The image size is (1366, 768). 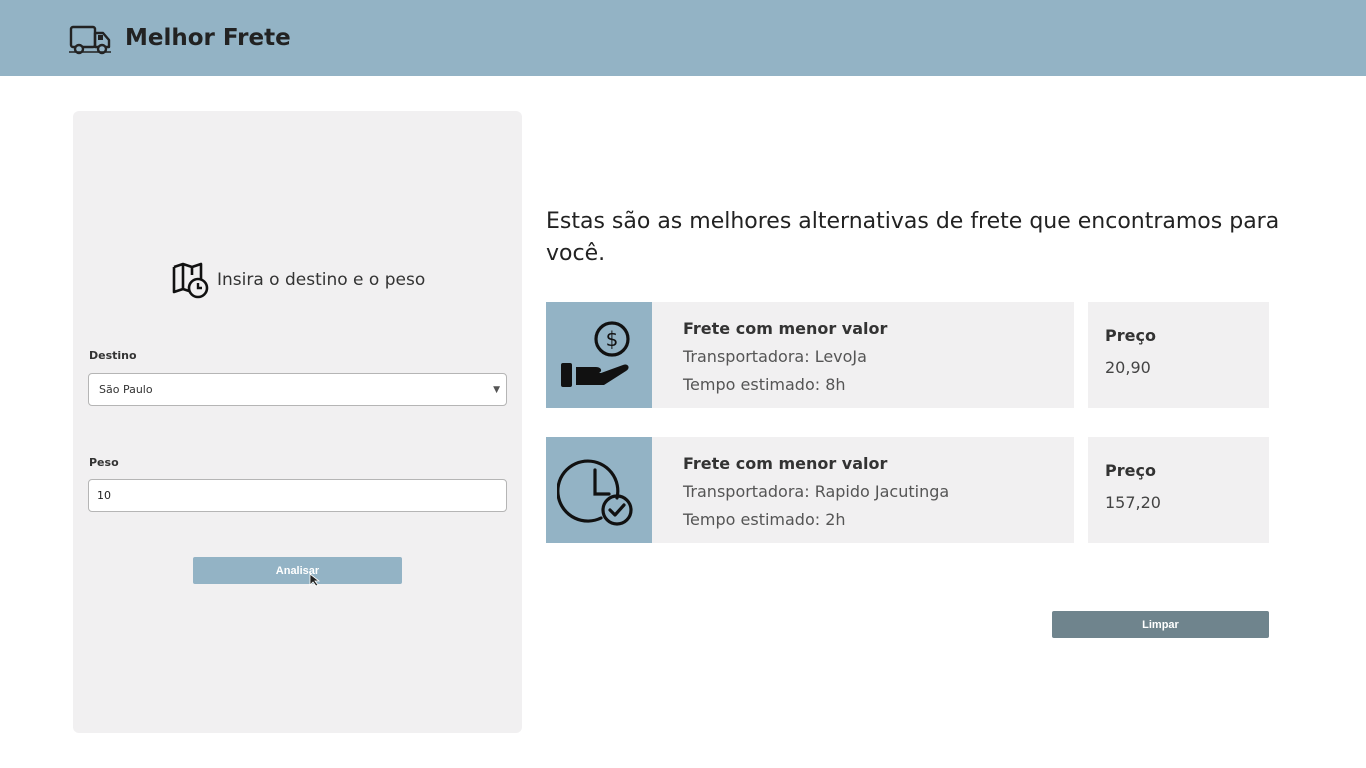 What do you see at coordinates (1178, 490) in the screenshot?
I see `price-card: Preço 157,20` at bounding box center [1178, 490].